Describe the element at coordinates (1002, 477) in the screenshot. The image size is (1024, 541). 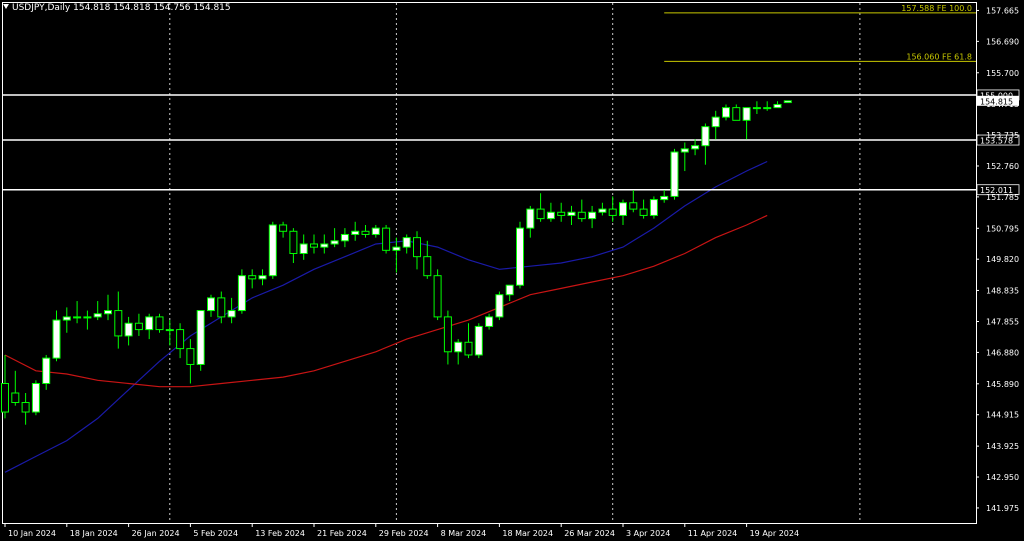
I see `y-tick-label: 142.950` at that location.